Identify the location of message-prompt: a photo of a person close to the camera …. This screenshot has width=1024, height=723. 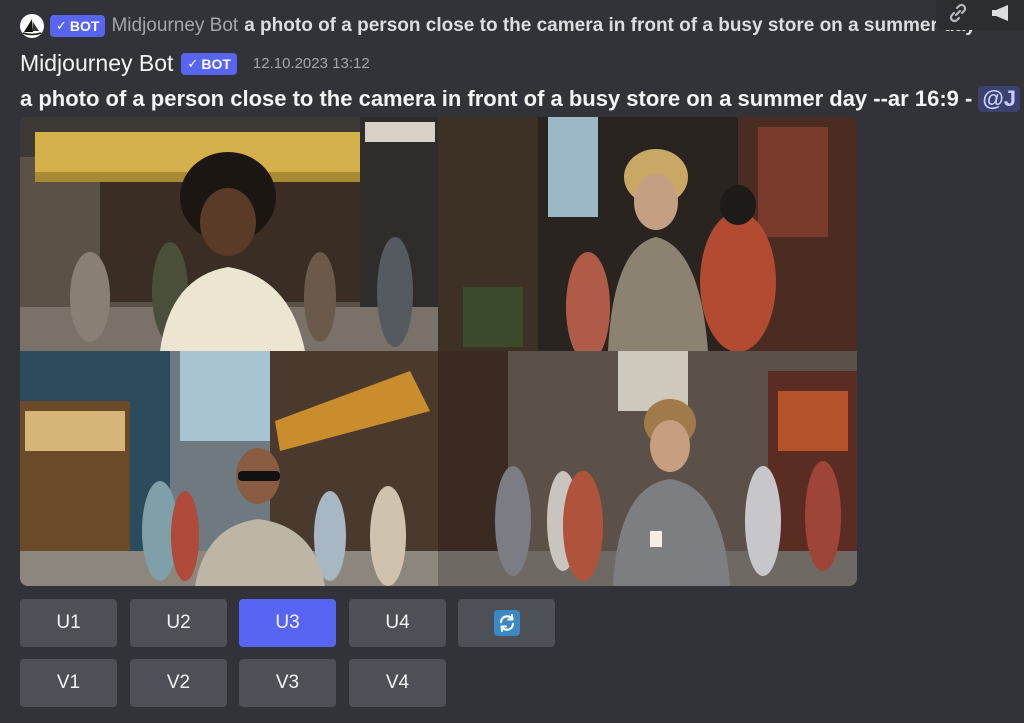
(522, 99).